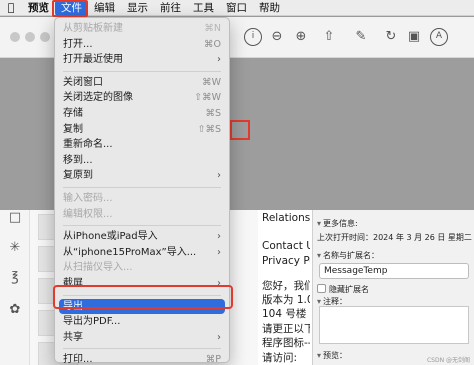 Image resolution: width=474 pixels, height=365 pixels. I want to click on menu-item-label: 关闭选定的图像, so click(98, 98).